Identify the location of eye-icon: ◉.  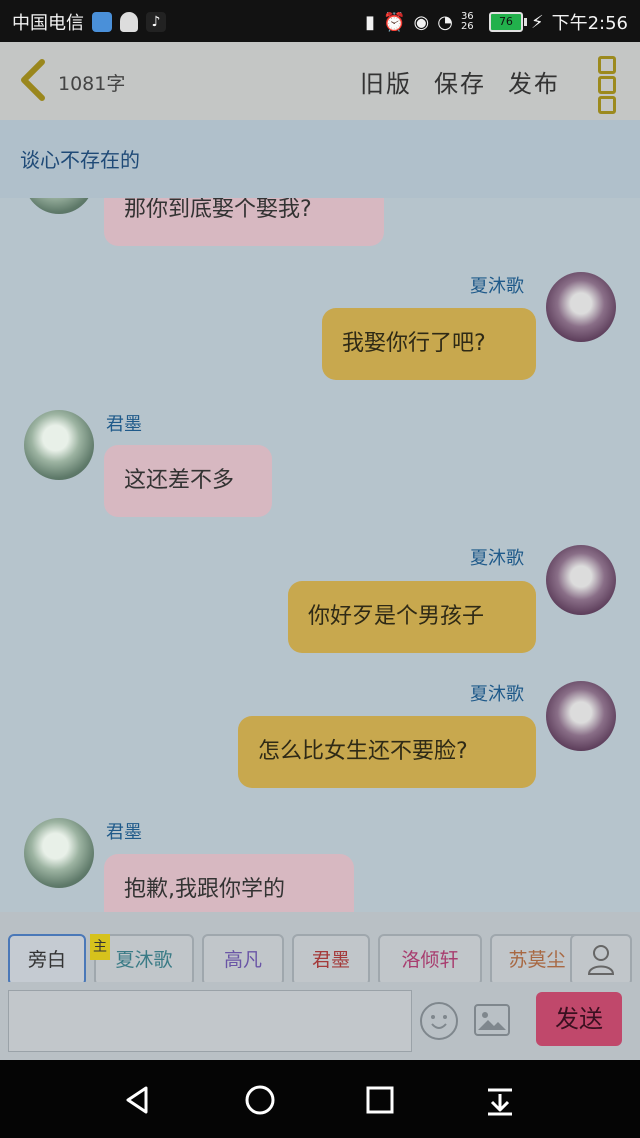
(421, 22).